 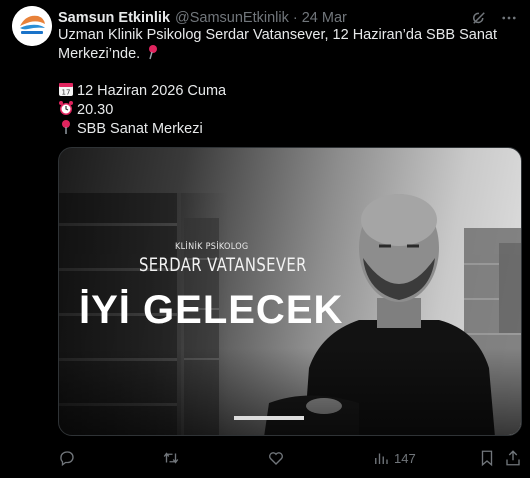 What do you see at coordinates (211, 310) in the screenshot?
I see `poster-title: İYİ GELECEK` at bounding box center [211, 310].